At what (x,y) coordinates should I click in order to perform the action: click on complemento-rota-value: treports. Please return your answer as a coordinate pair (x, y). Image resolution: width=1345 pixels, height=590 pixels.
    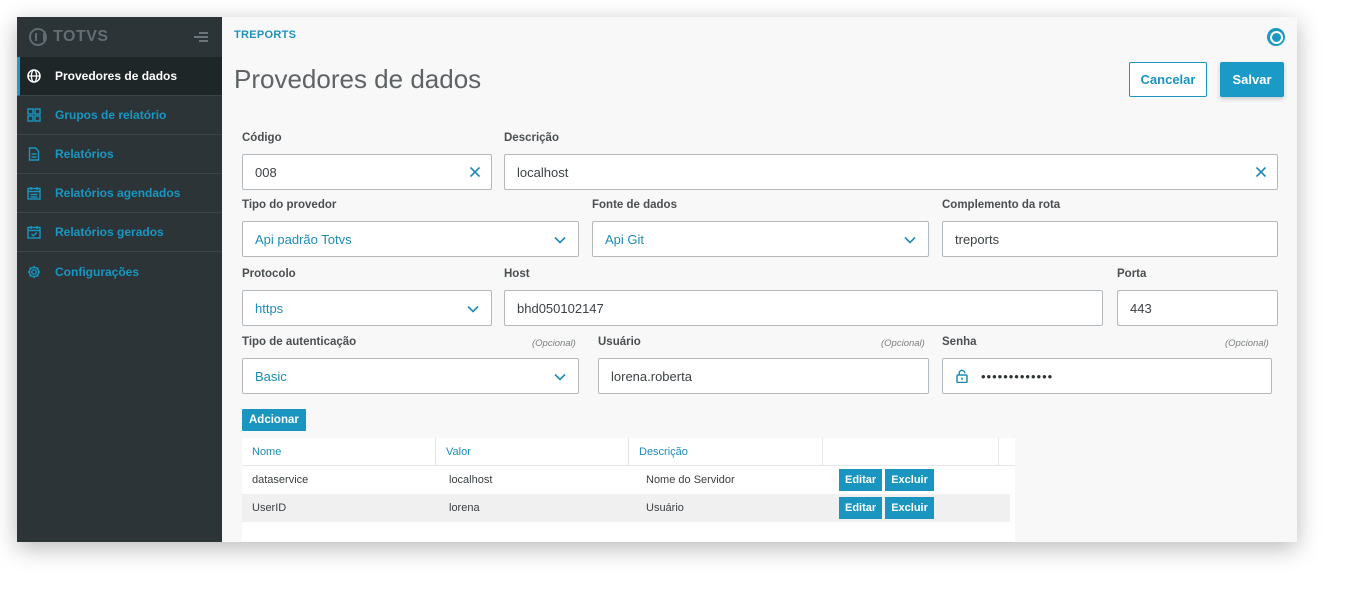
    Looking at the image, I should click on (977, 239).